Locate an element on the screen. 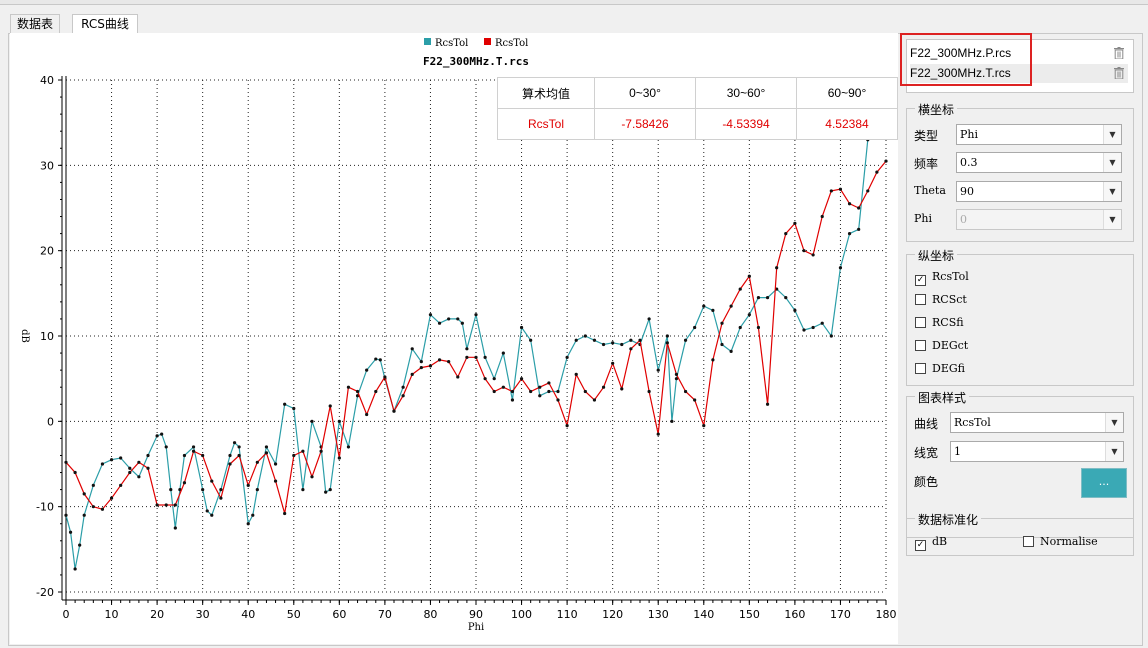 The height and width of the screenshot is (648, 1148). tab-data-table: 数据表 is located at coordinates (35, 24).